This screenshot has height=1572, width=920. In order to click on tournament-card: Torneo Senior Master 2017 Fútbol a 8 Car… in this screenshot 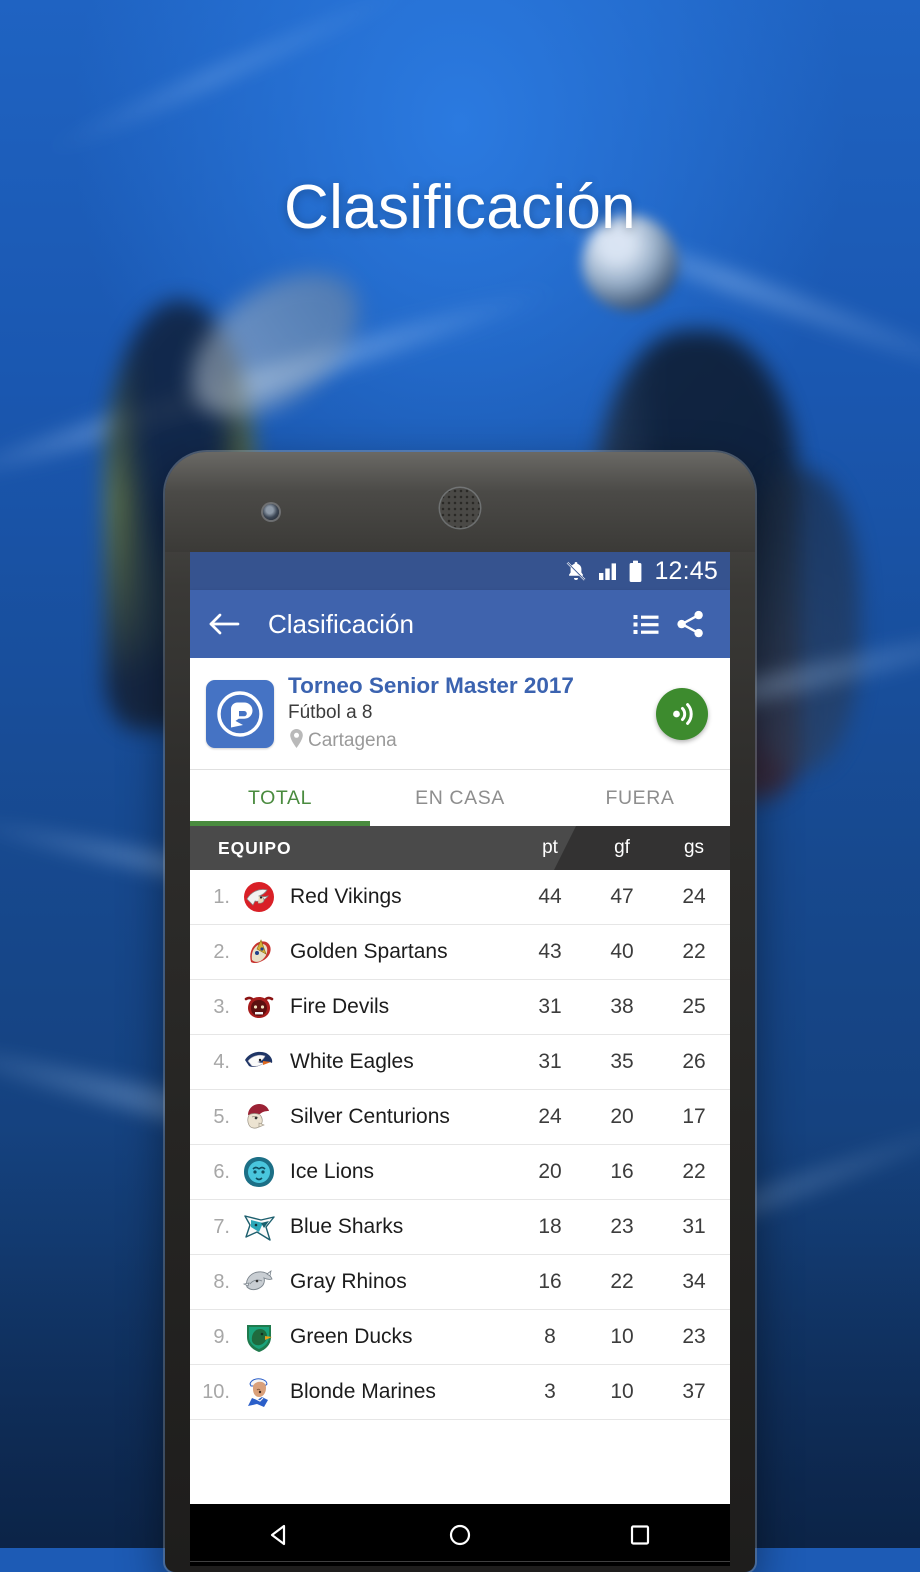, I will do `click(460, 714)`.